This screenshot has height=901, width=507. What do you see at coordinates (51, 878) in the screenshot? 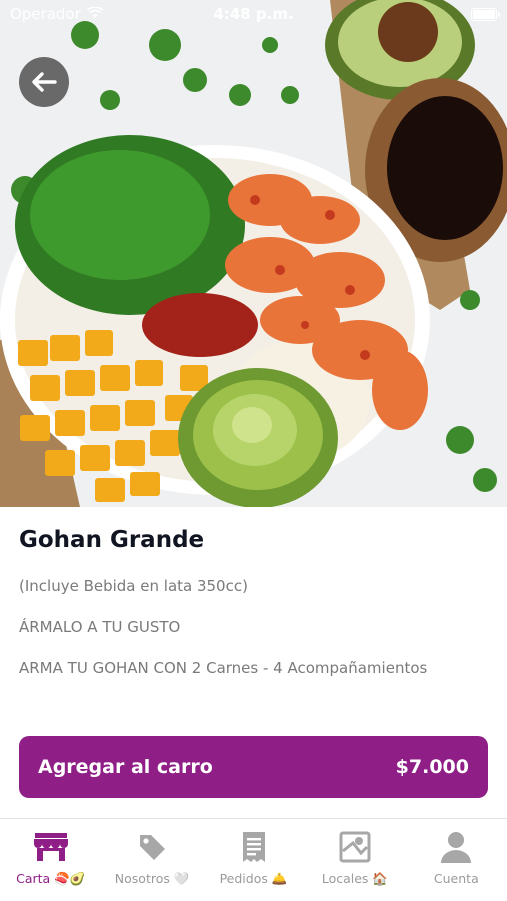
I see `tab-label: Carta 🍣🥑` at bounding box center [51, 878].